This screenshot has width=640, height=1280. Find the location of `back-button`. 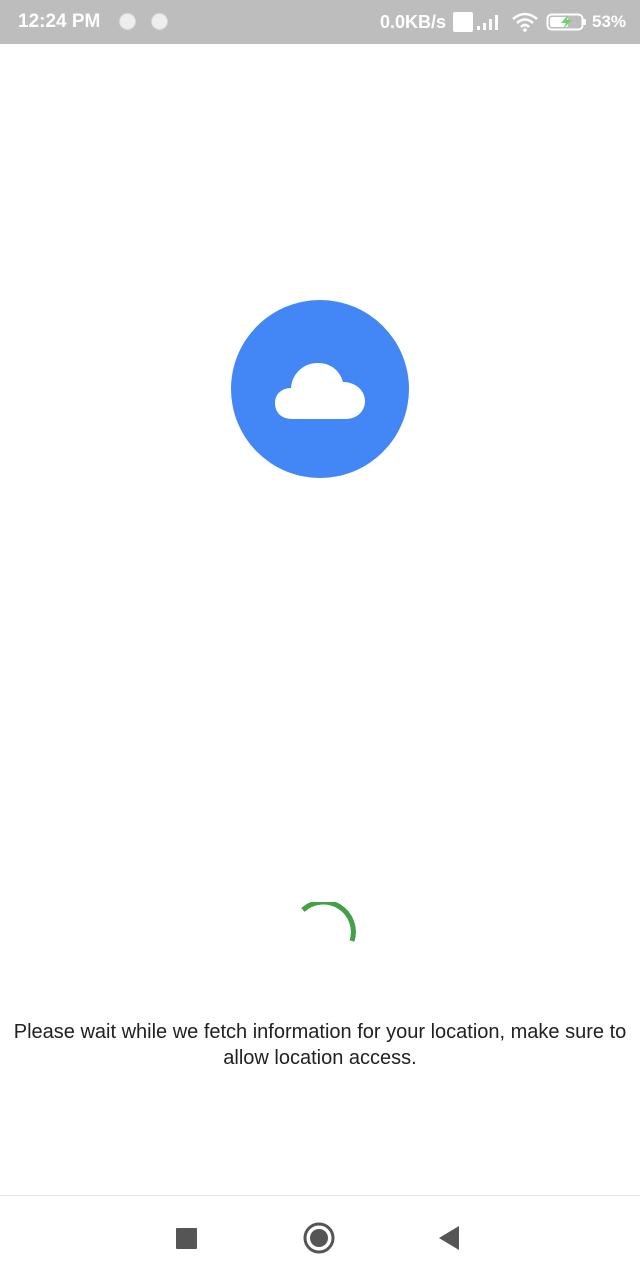

back-button is located at coordinates (449, 1238).